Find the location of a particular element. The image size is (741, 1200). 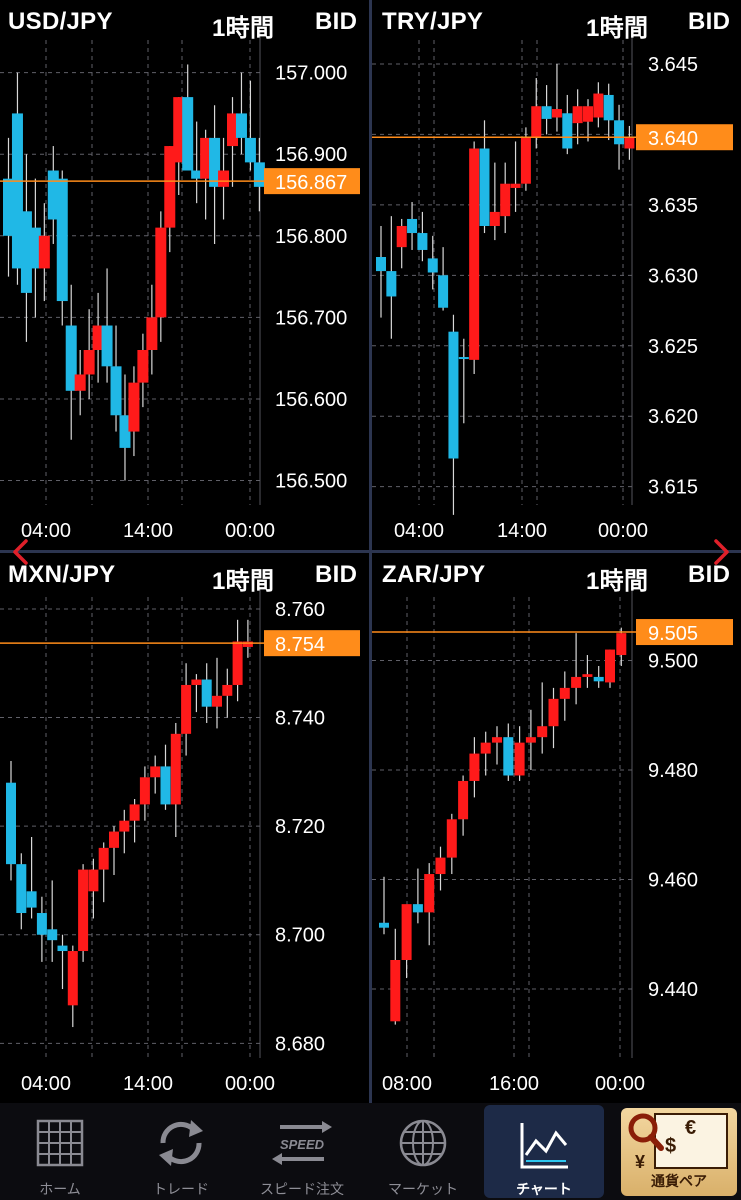

tab-trade: トレード is located at coordinates (181, 1151).